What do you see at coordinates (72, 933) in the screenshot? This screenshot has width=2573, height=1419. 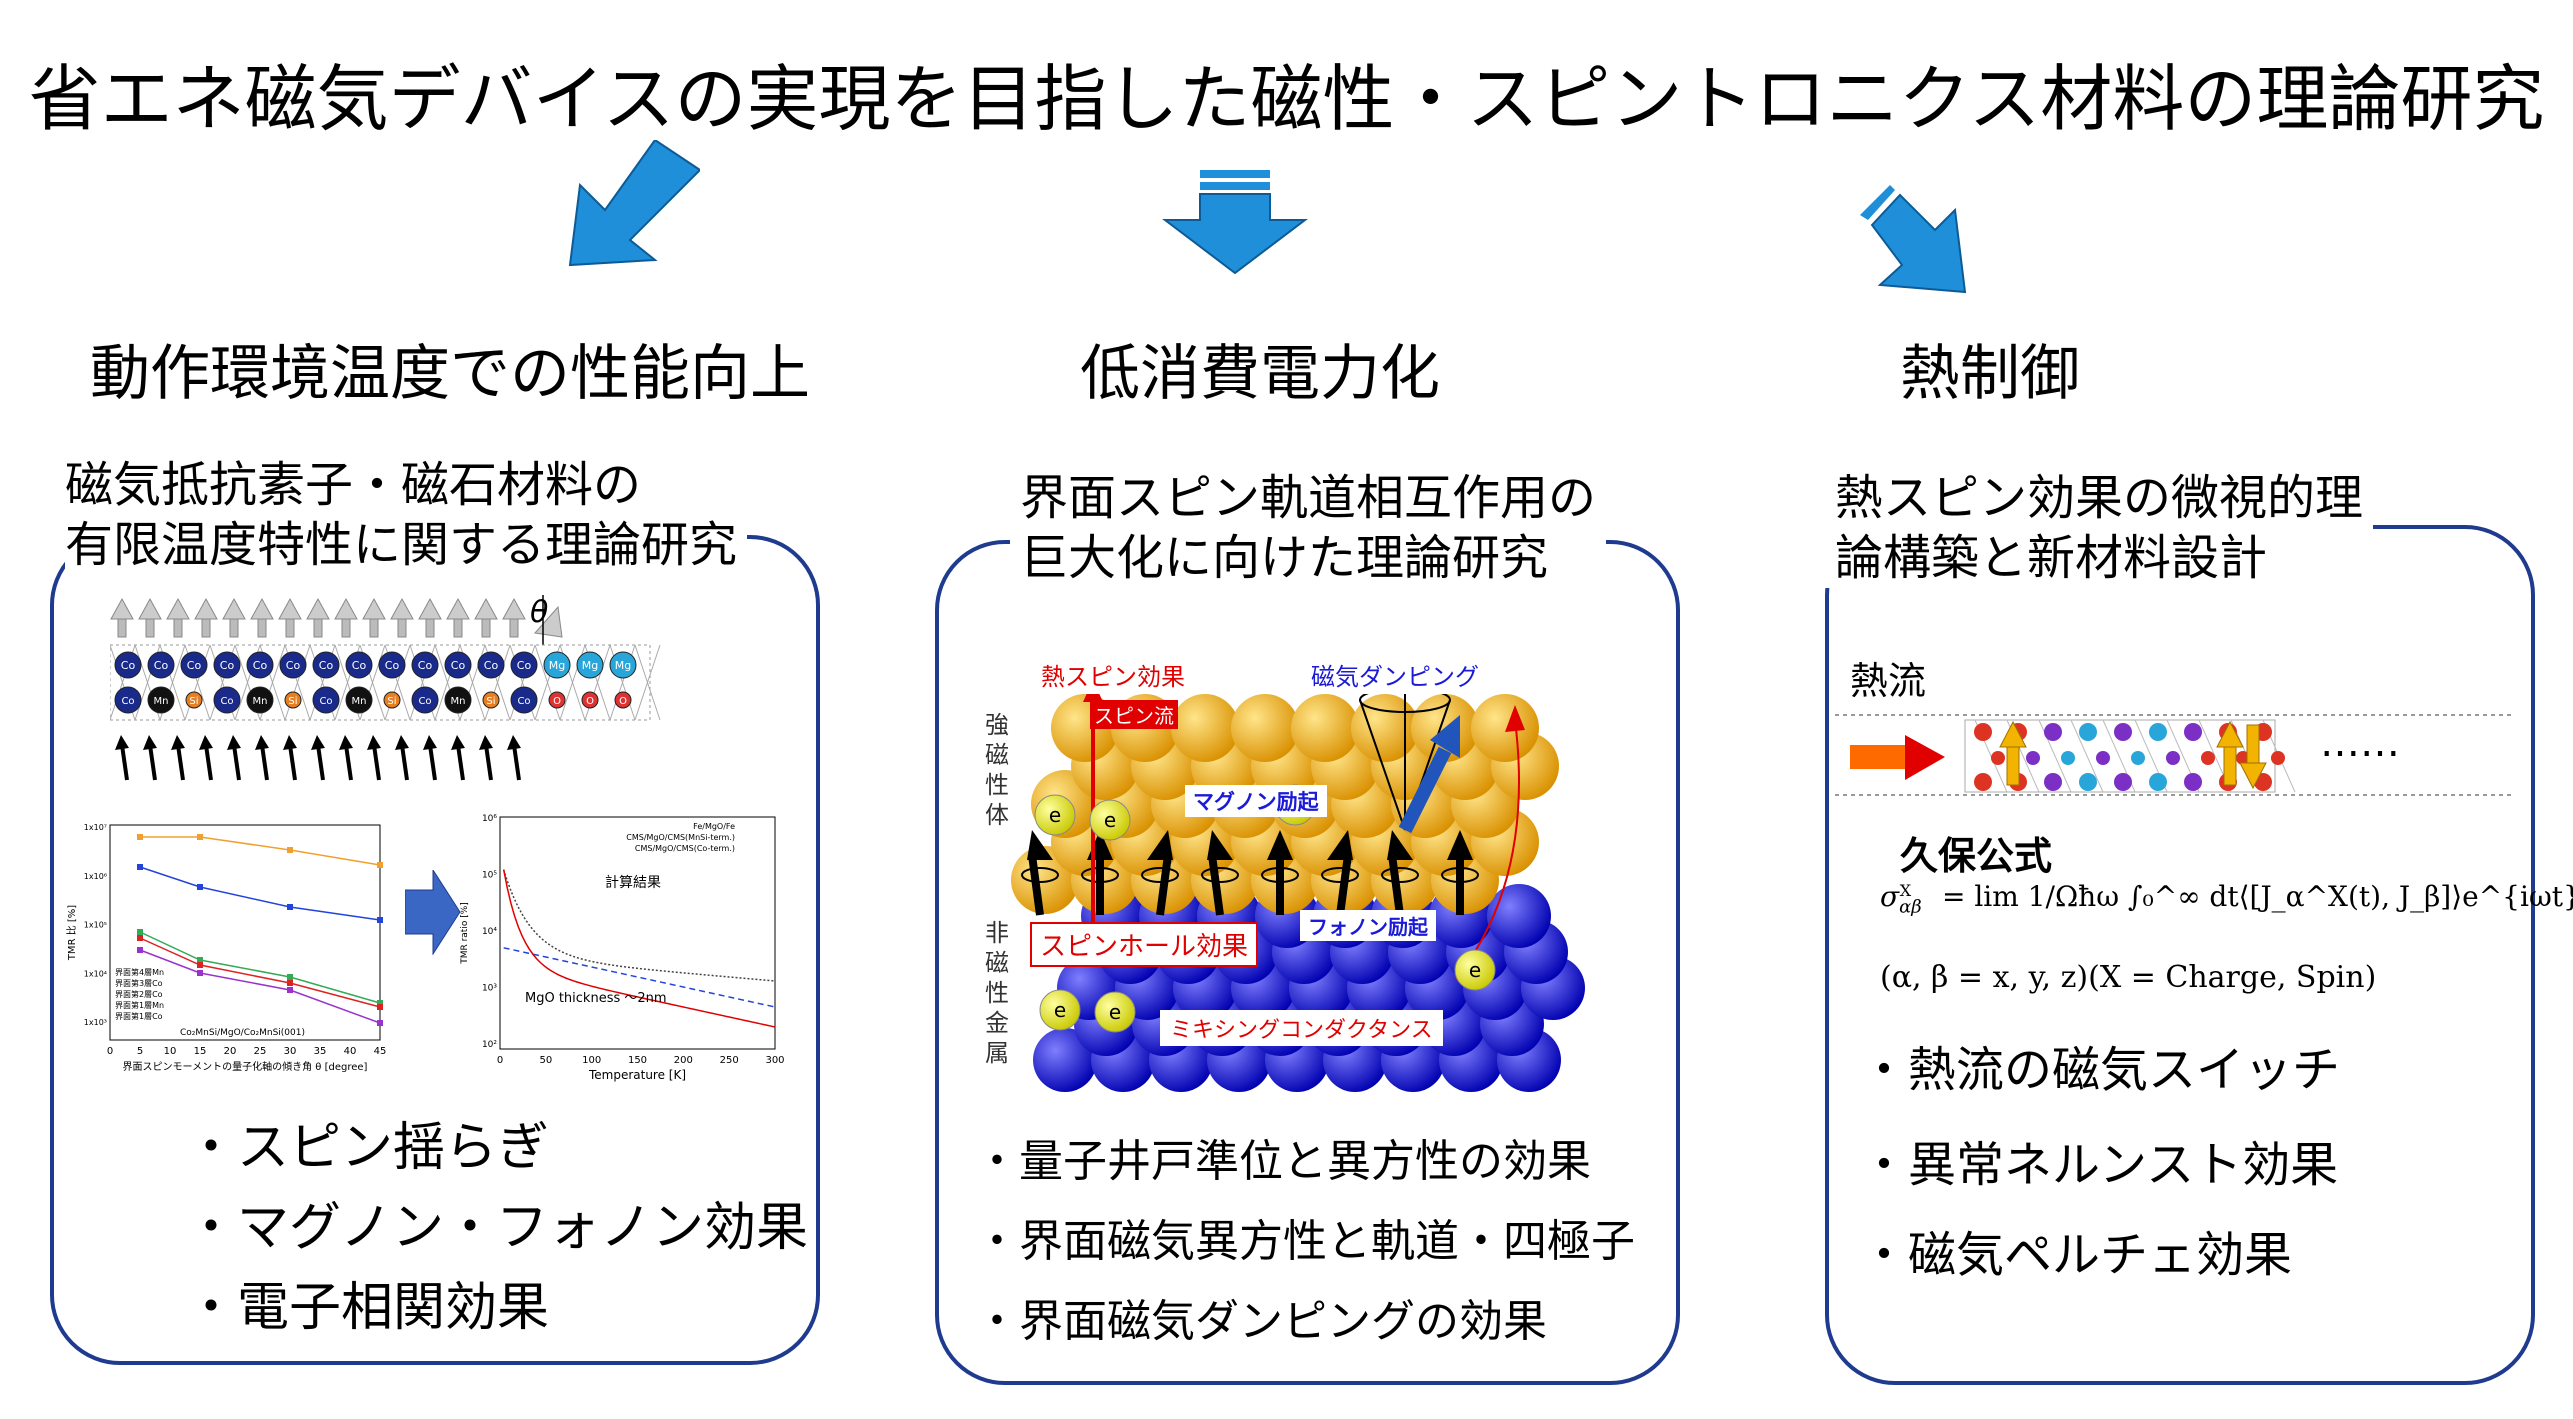 I see `y-axis-label: TMR 比 [%]` at bounding box center [72, 933].